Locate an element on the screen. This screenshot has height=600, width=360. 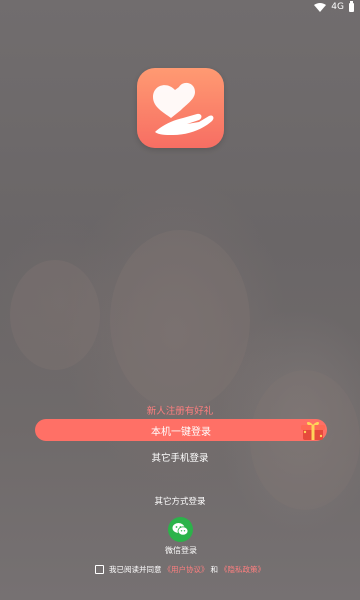
app-logo is located at coordinates (180, 108).